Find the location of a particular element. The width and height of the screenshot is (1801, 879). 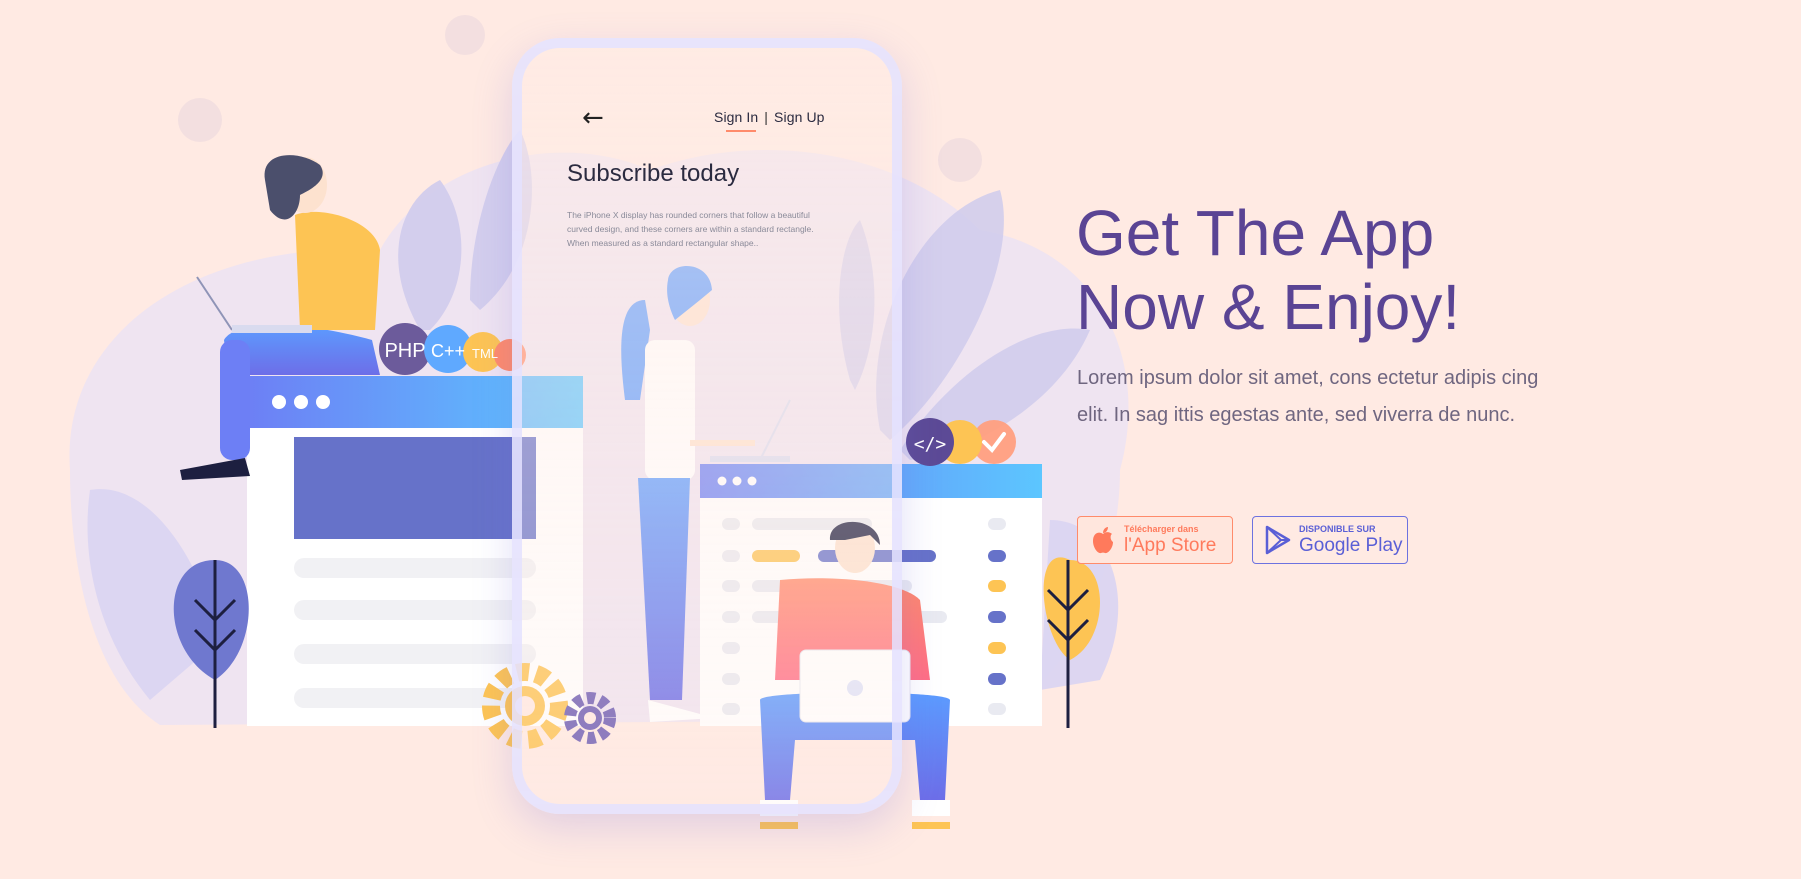

arrow-left-icon: ← is located at coordinates (593, 118).